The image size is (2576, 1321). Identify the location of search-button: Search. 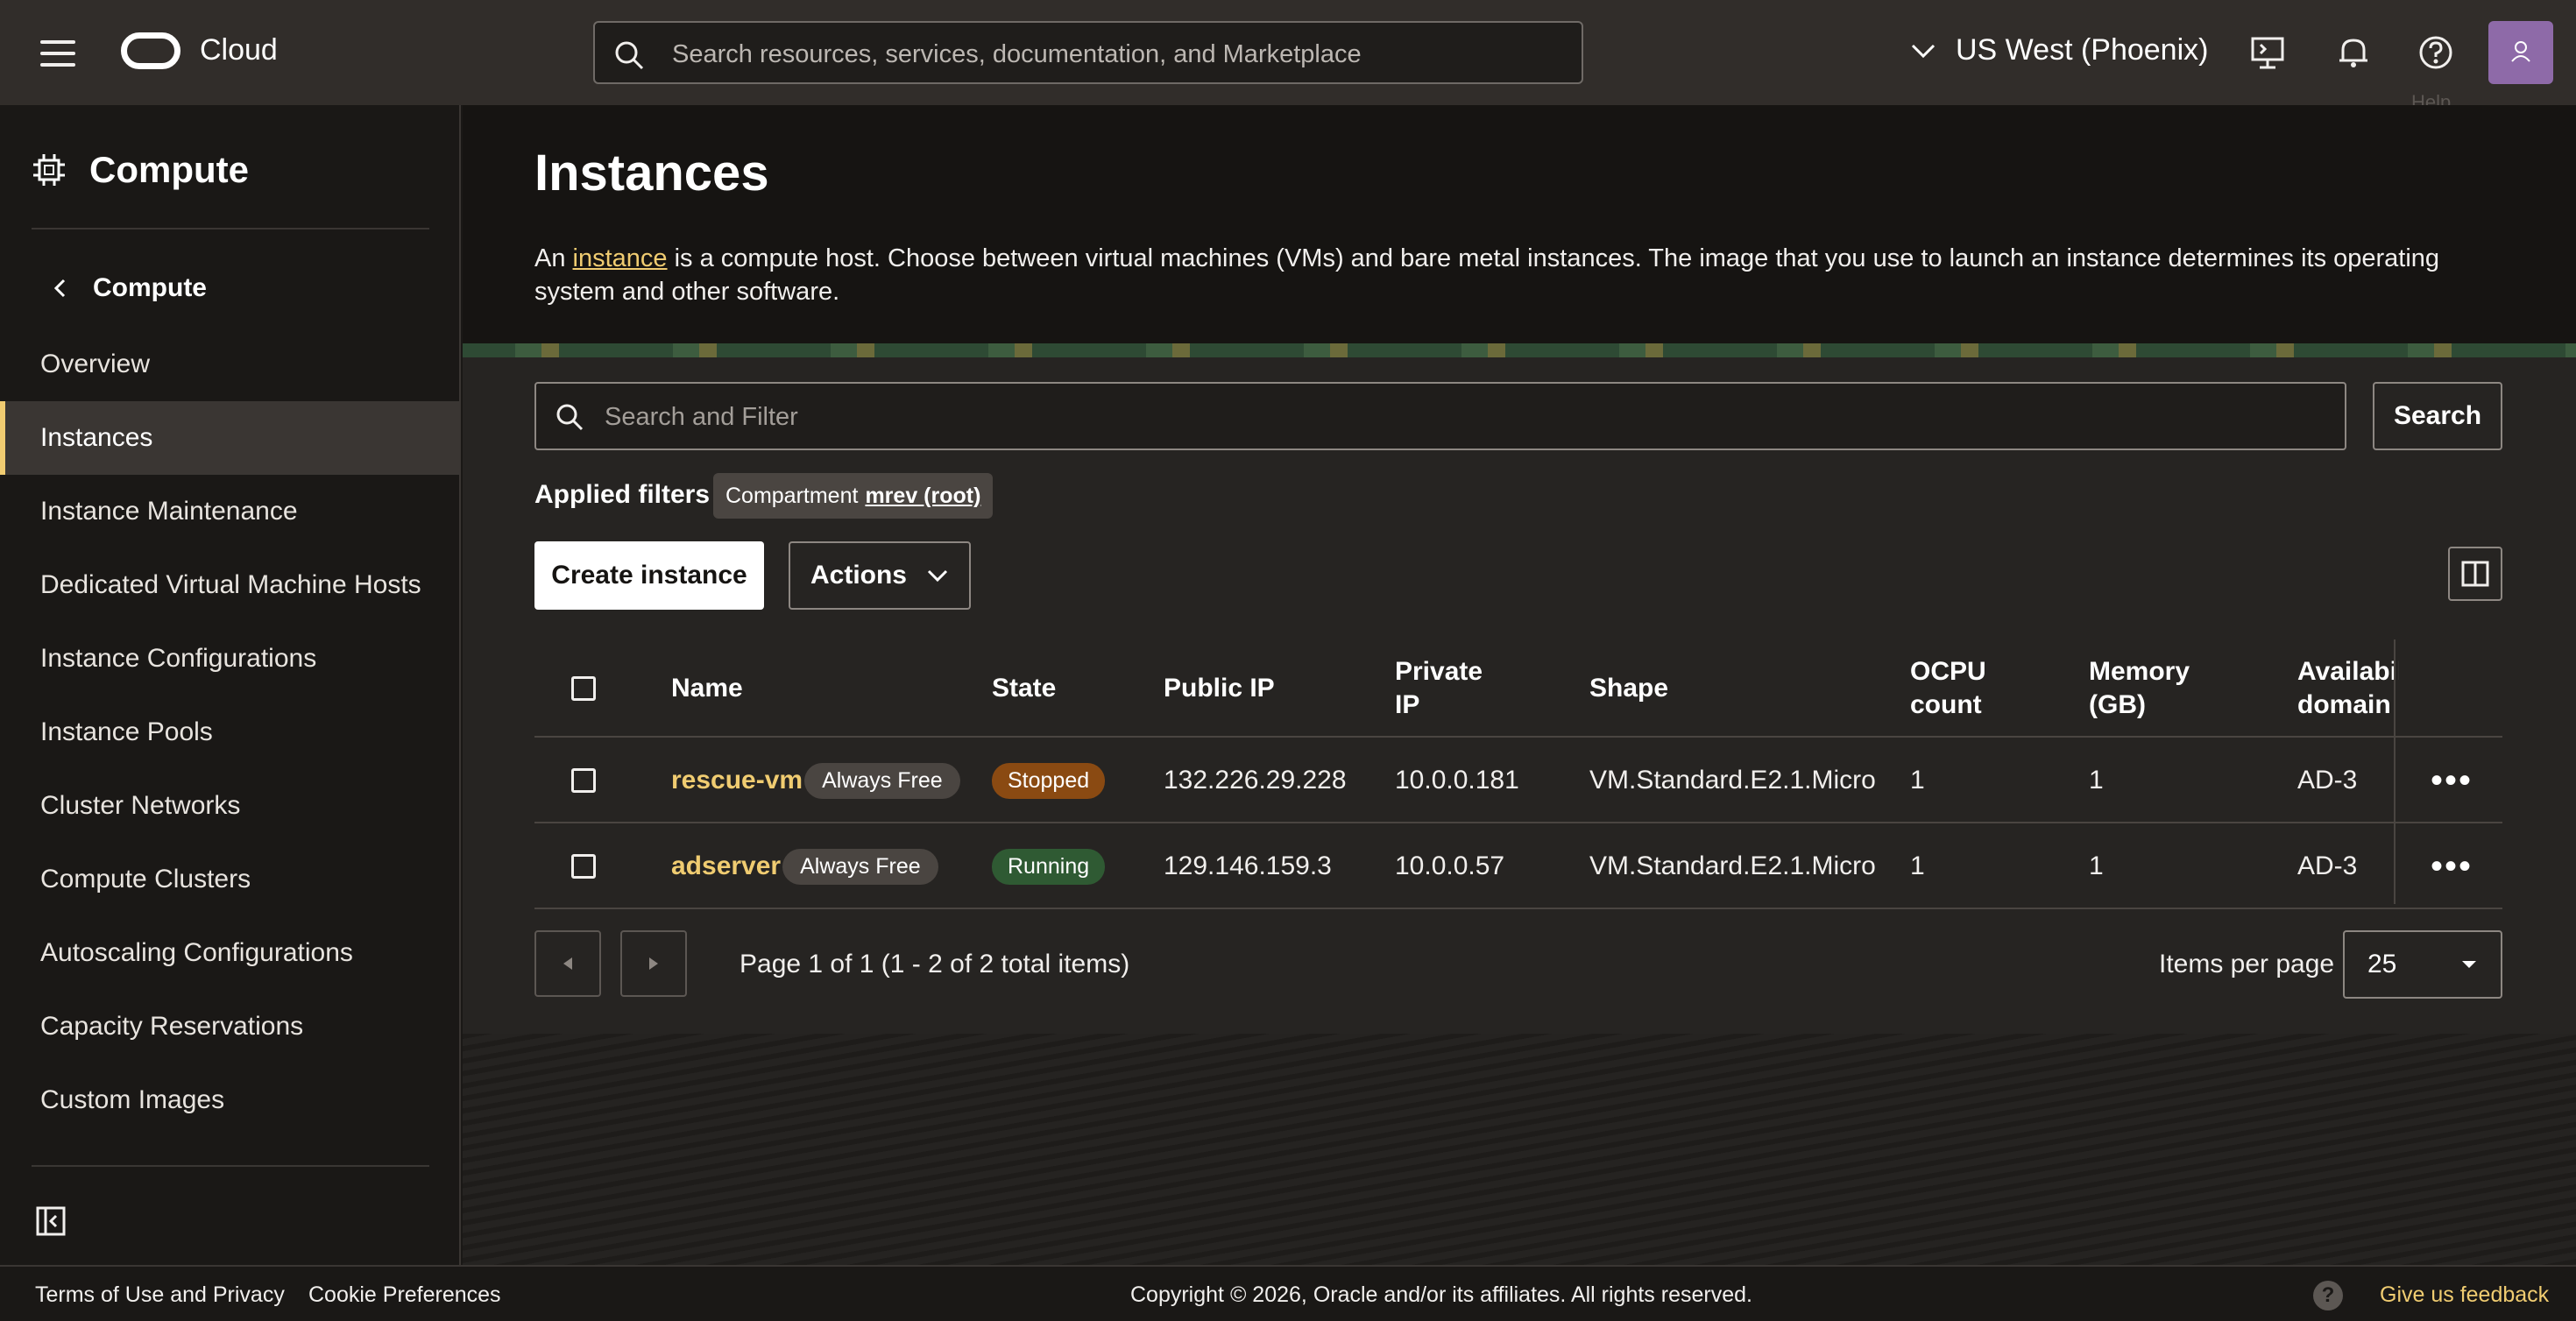
(2437, 416).